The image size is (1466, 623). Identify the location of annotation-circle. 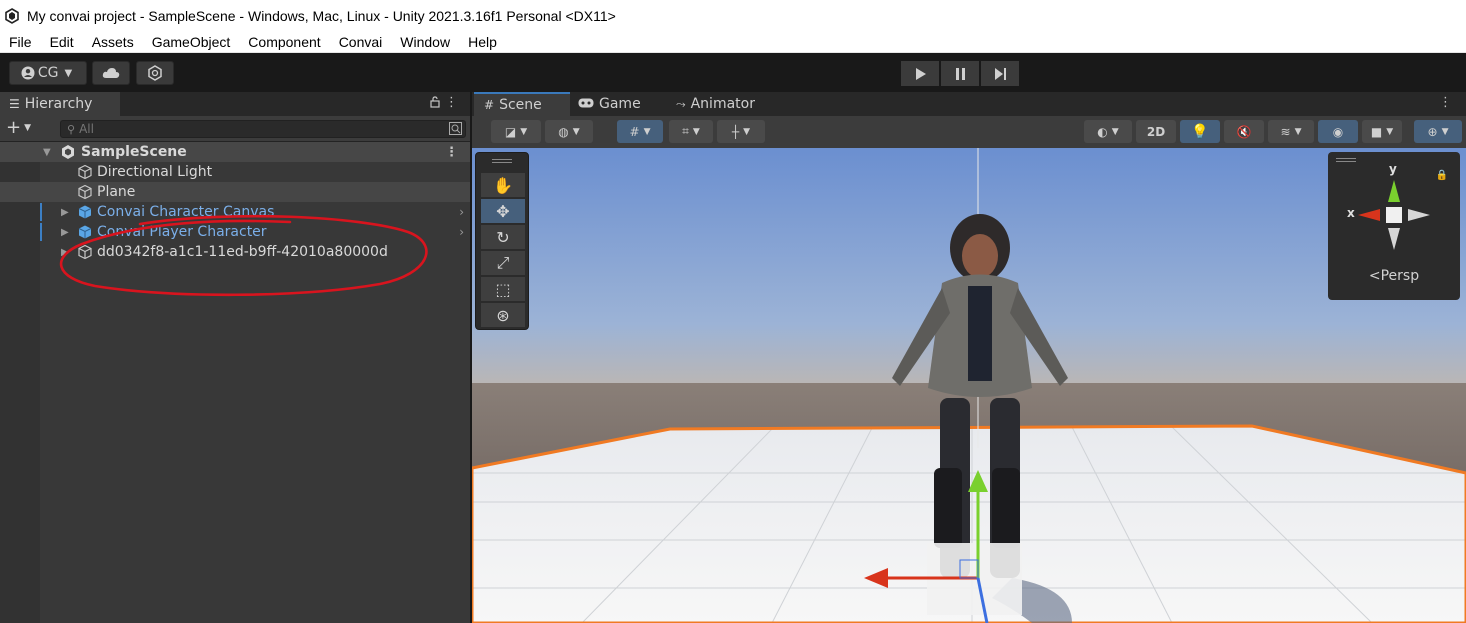
(243, 255).